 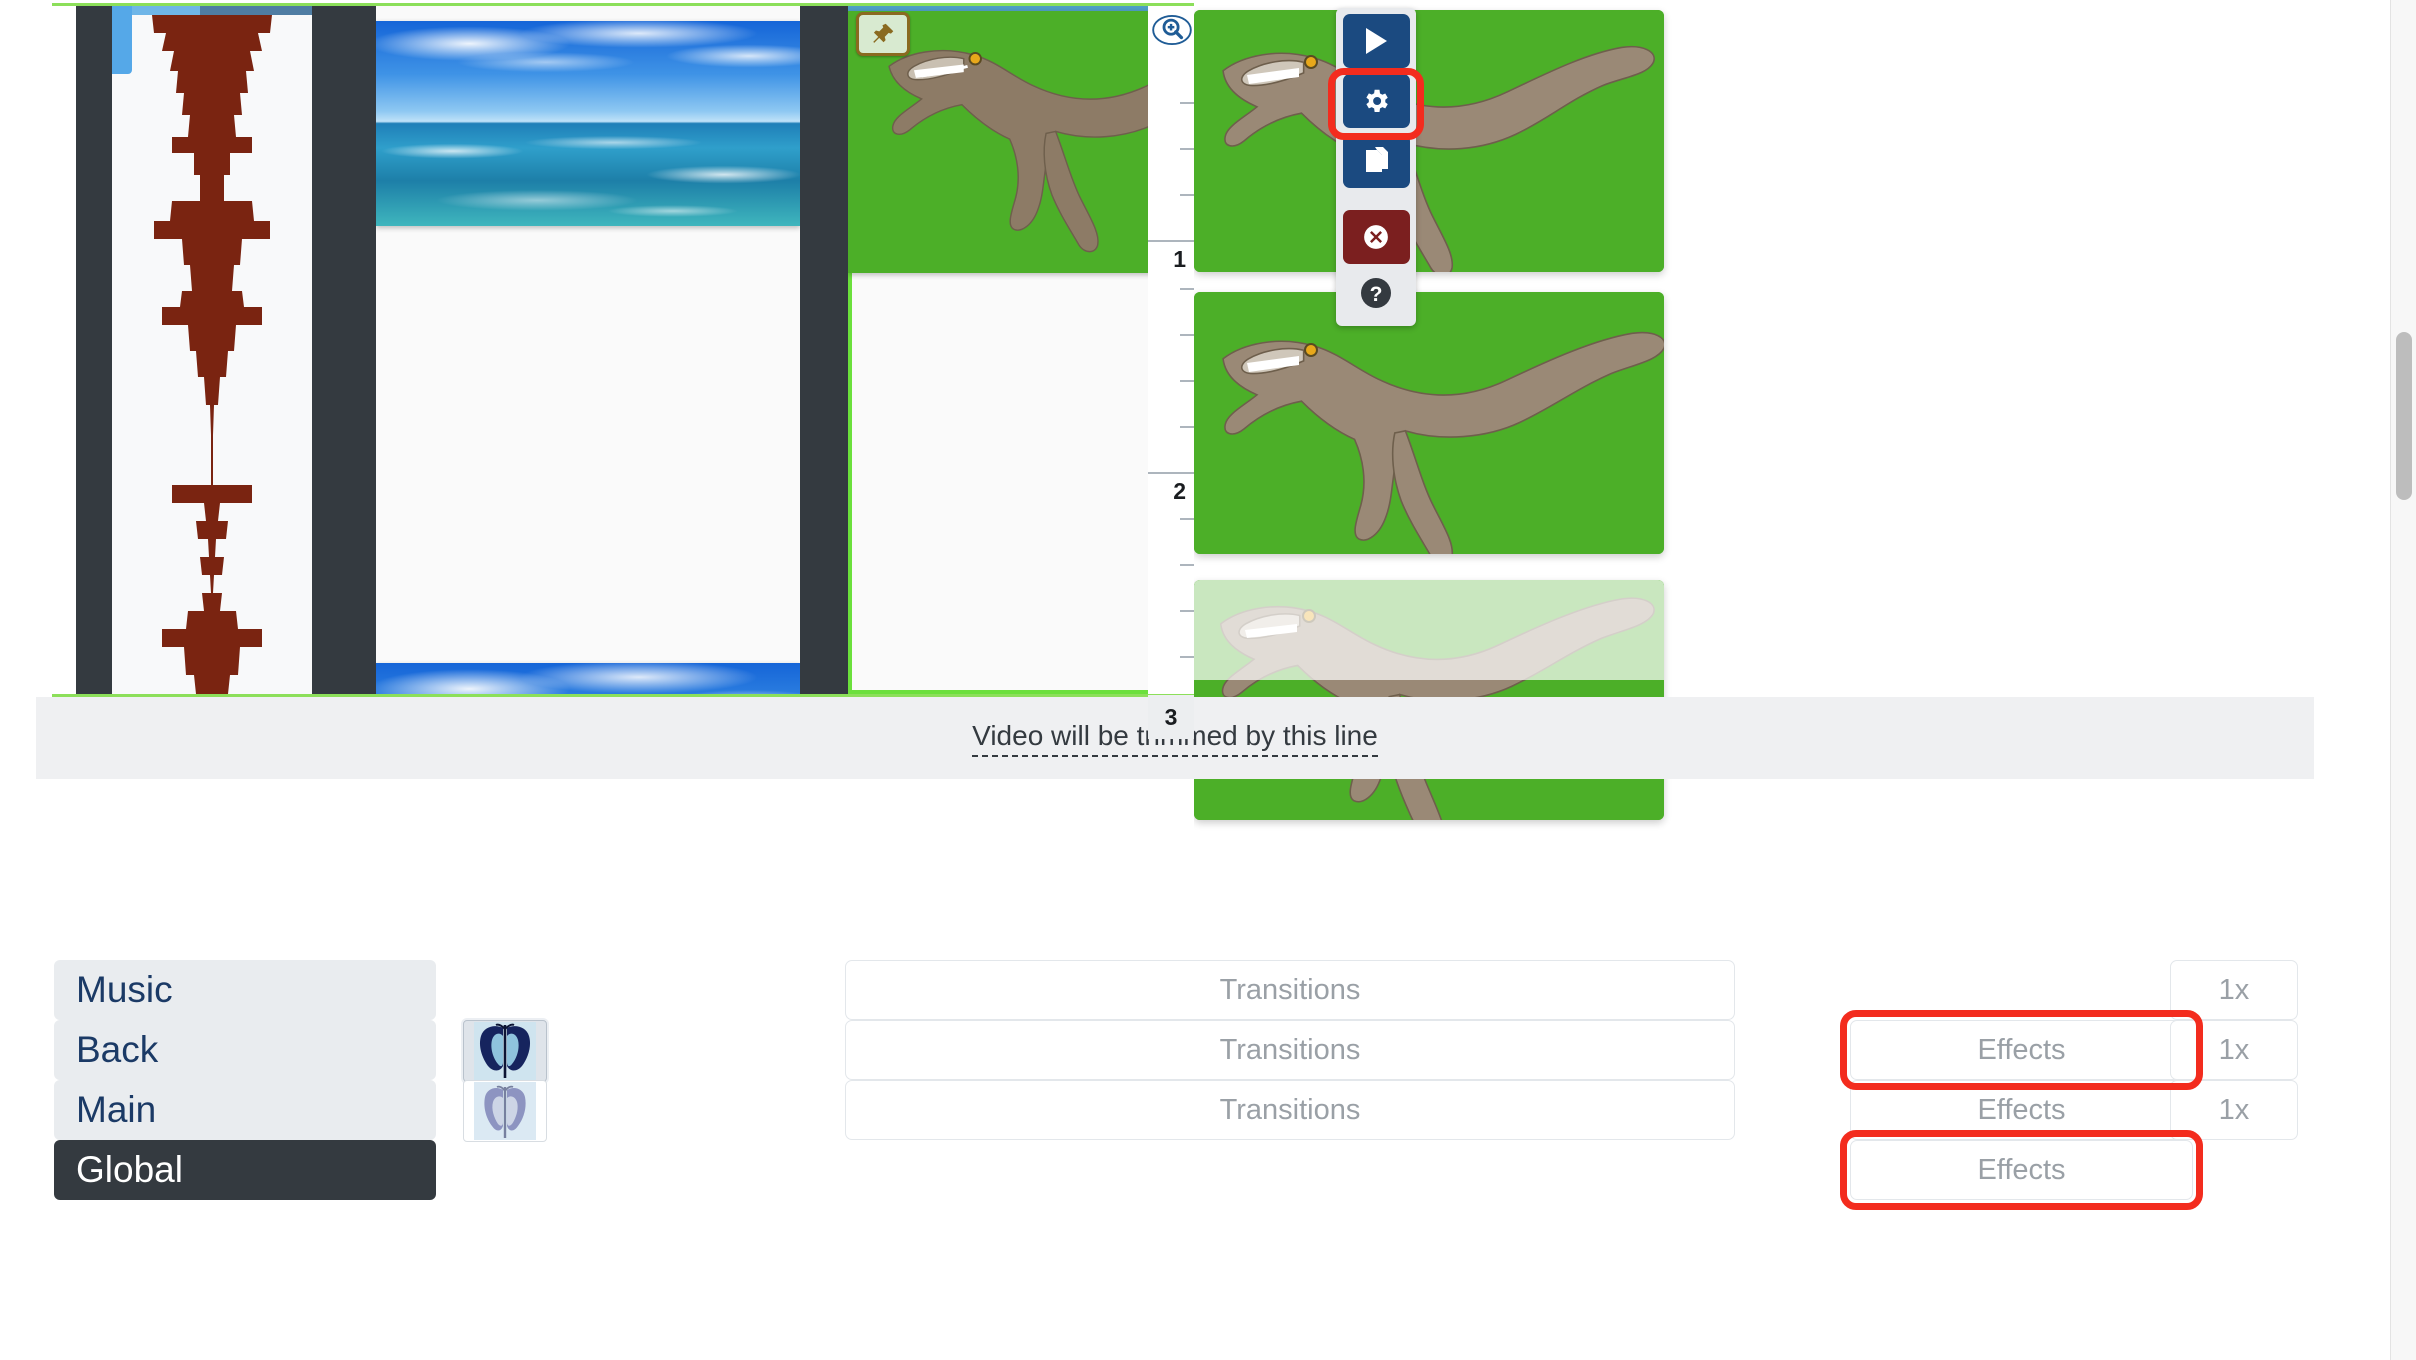 What do you see at coordinates (2021, 1110) in the screenshot?
I see `effects-button-main: Effects` at bounding box center [2021, 1110].